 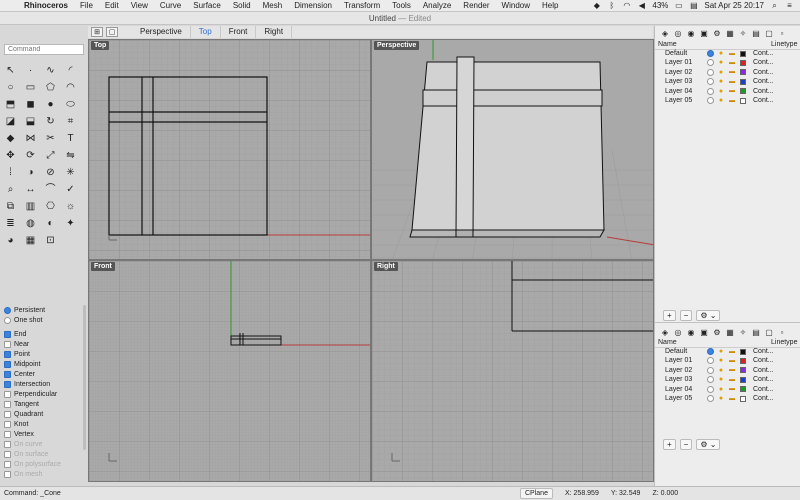 What do you see at coordinates (550, 5) in the screenshot?
I see `menu-help: Help` at bounding box center [550, 5].